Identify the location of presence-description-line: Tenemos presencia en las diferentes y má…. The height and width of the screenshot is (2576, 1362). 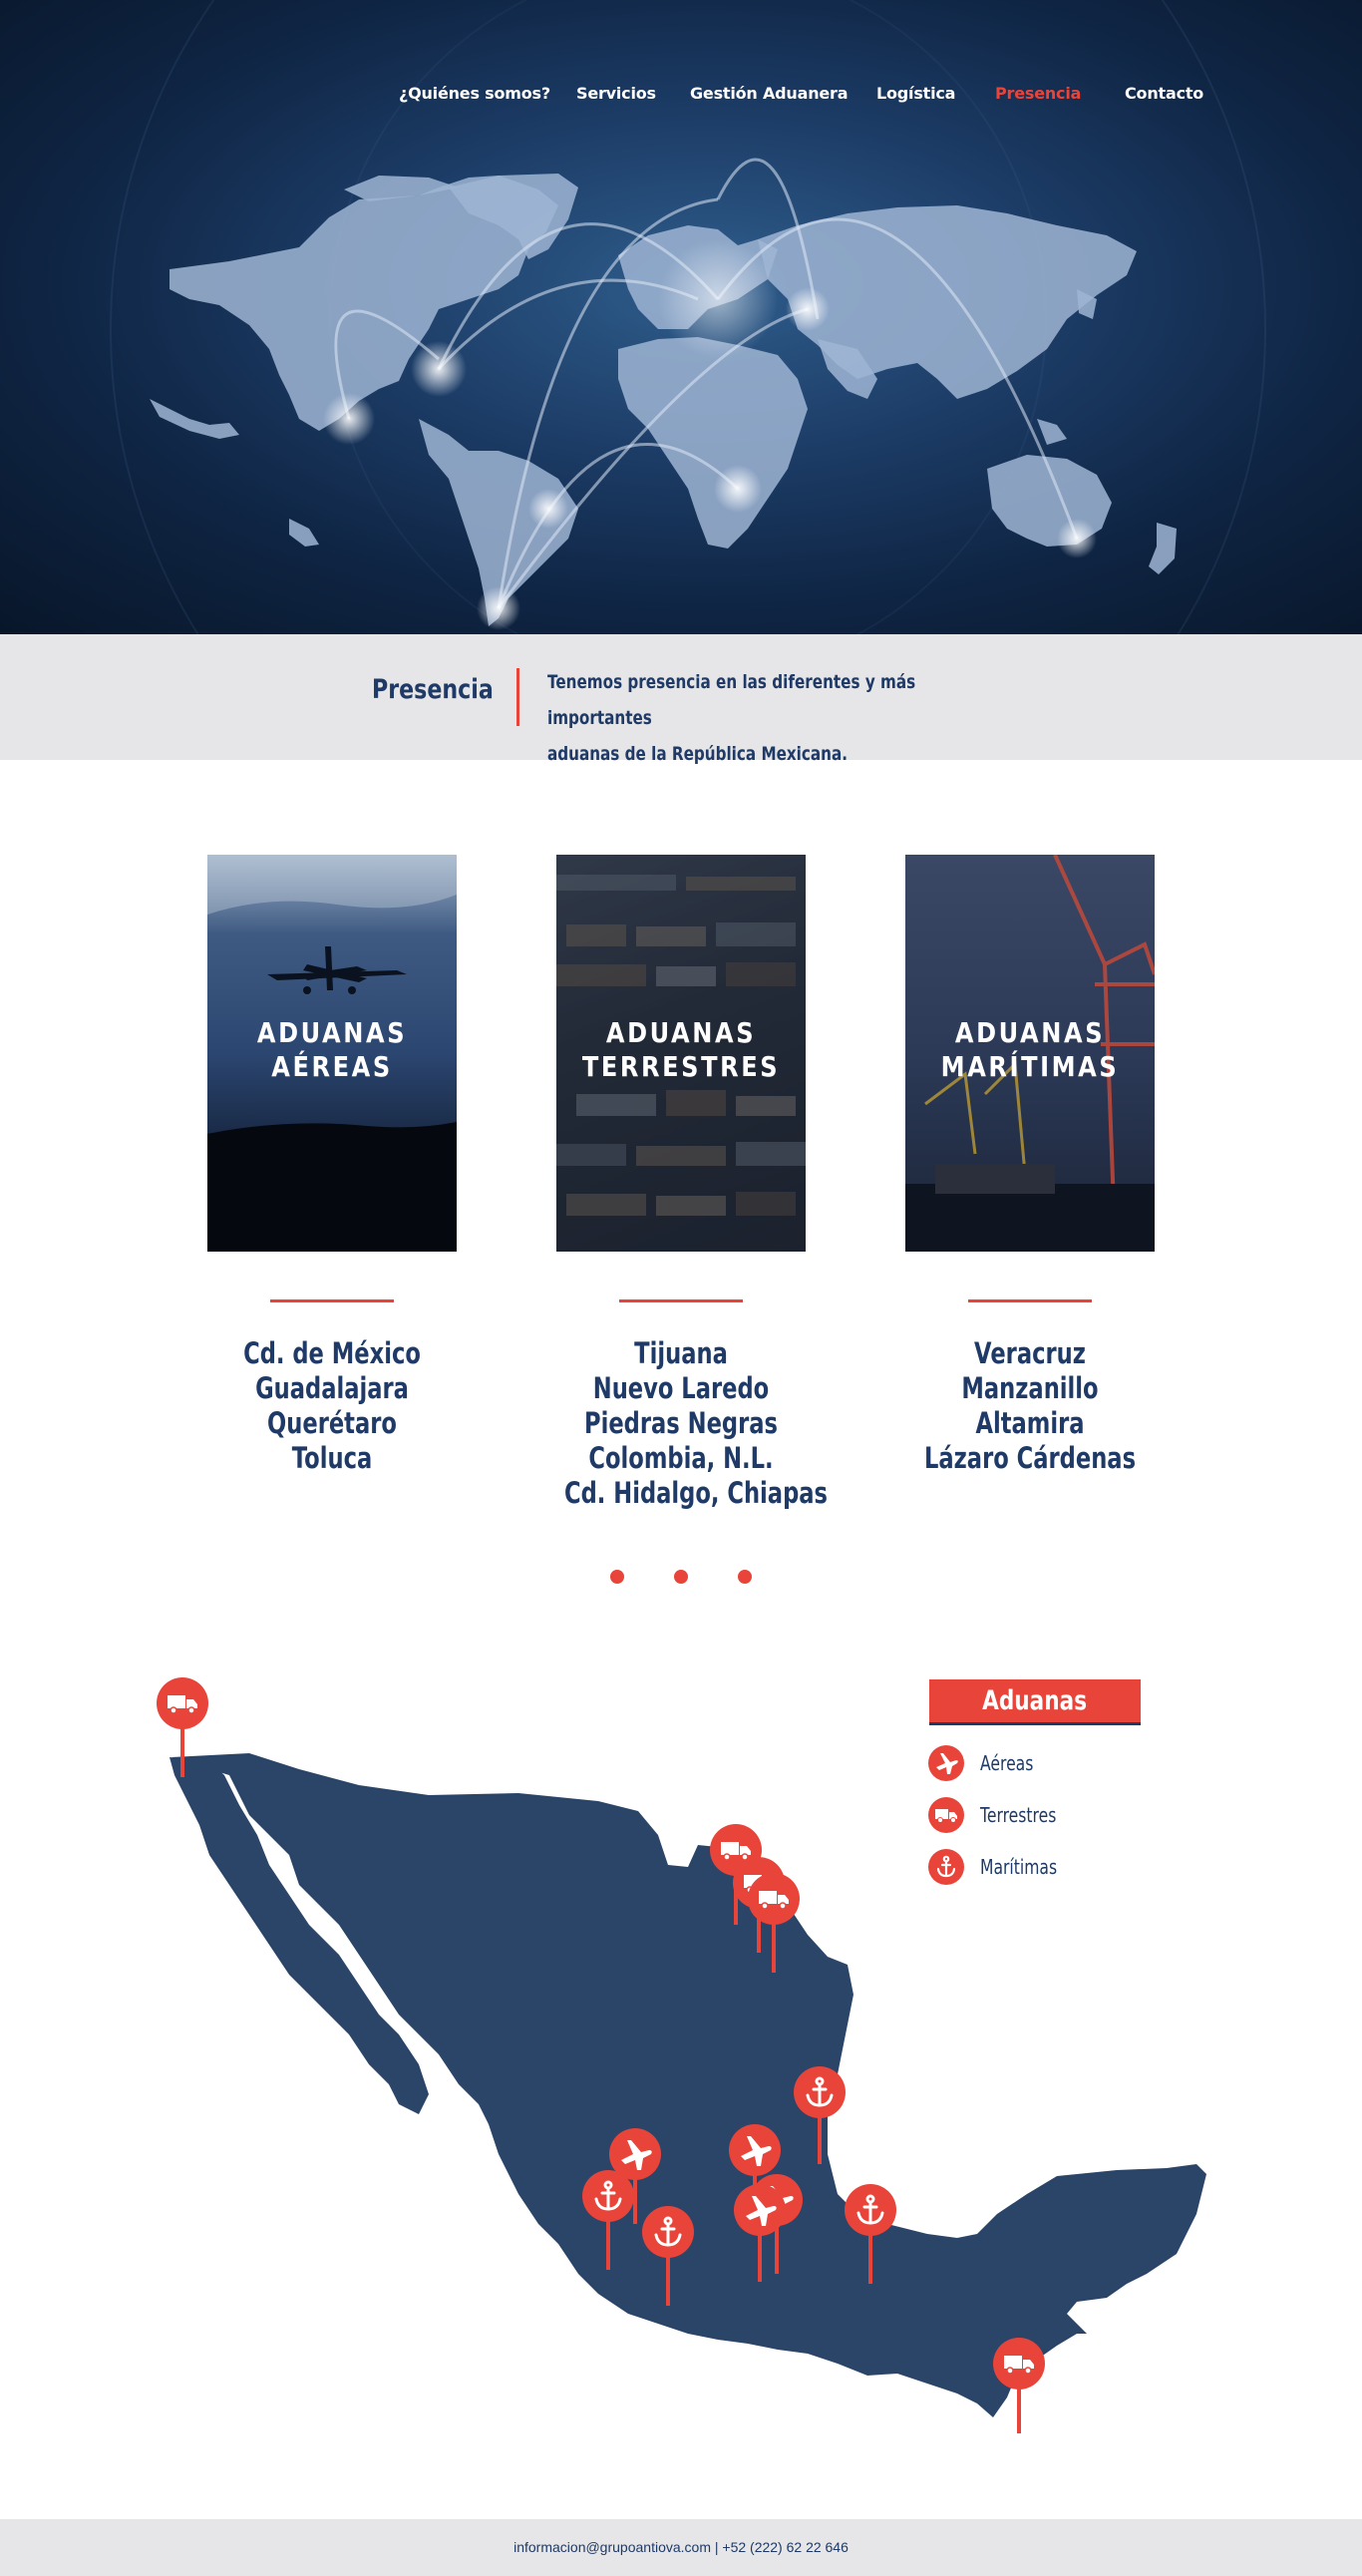
(732, 700).